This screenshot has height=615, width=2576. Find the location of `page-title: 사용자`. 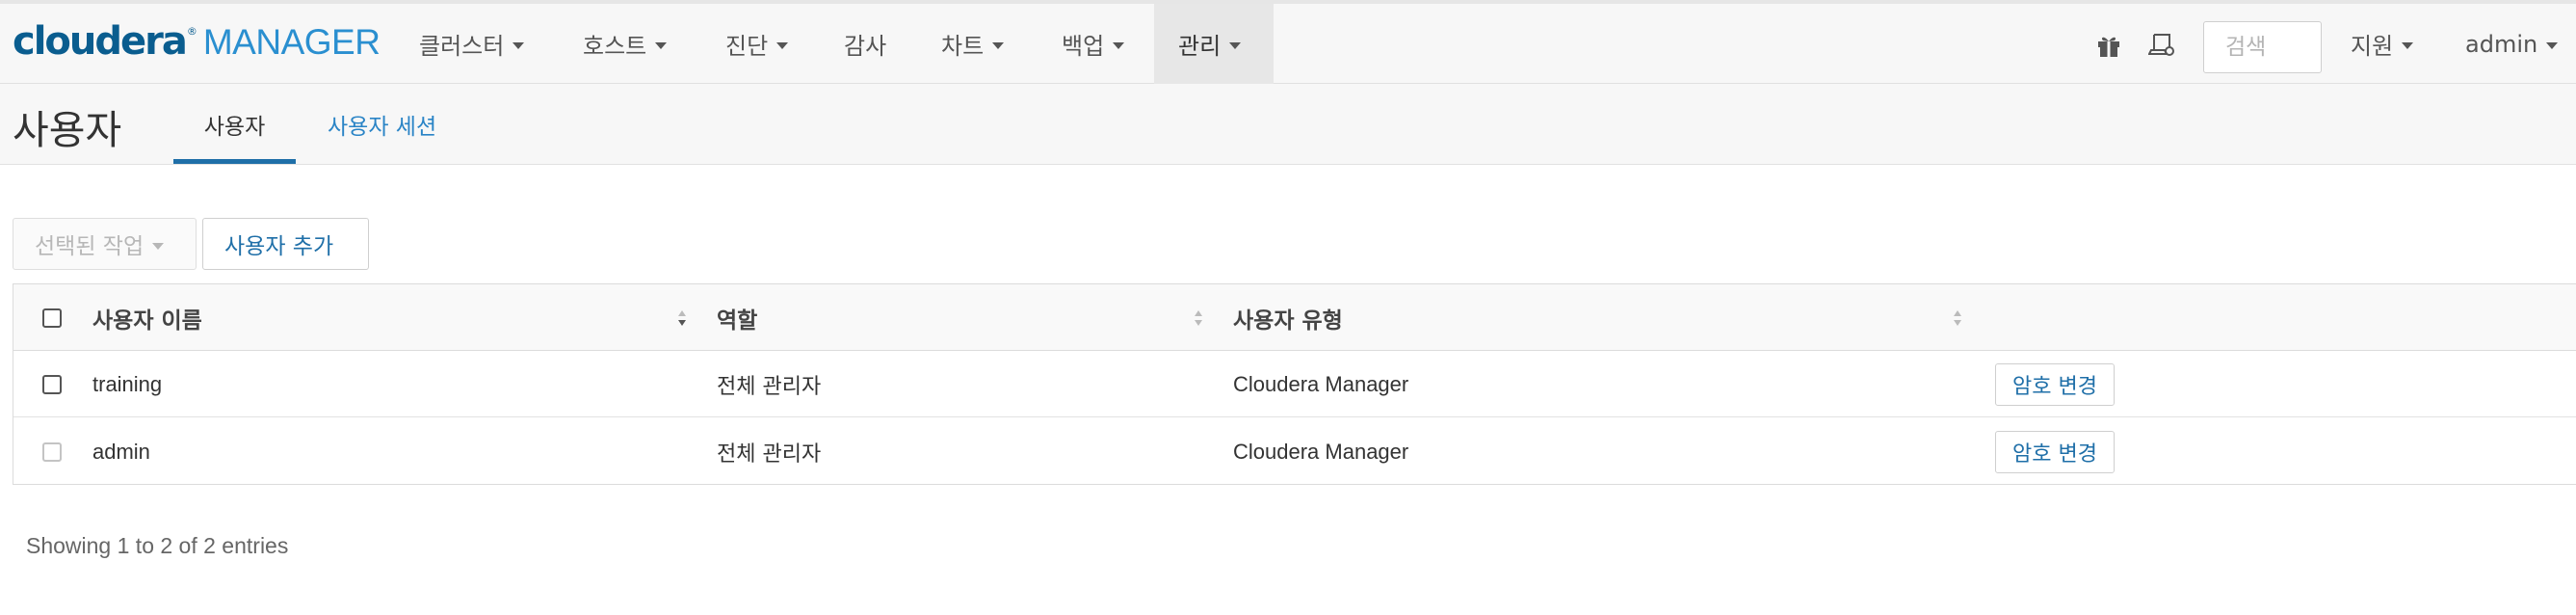

page-title: 사용자 is located at coordinates (68, 130).